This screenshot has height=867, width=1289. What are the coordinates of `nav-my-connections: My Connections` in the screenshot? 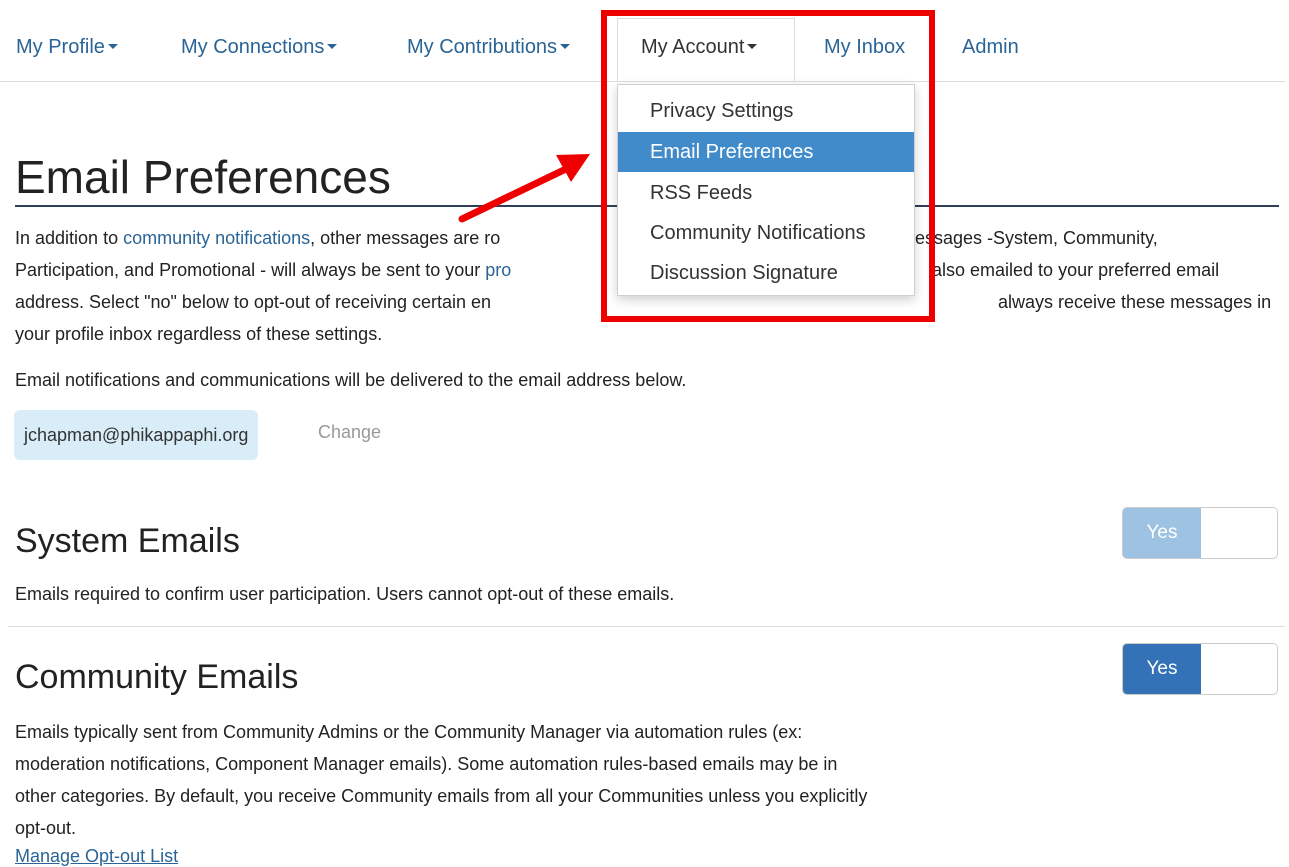 It's located at (259, 47).